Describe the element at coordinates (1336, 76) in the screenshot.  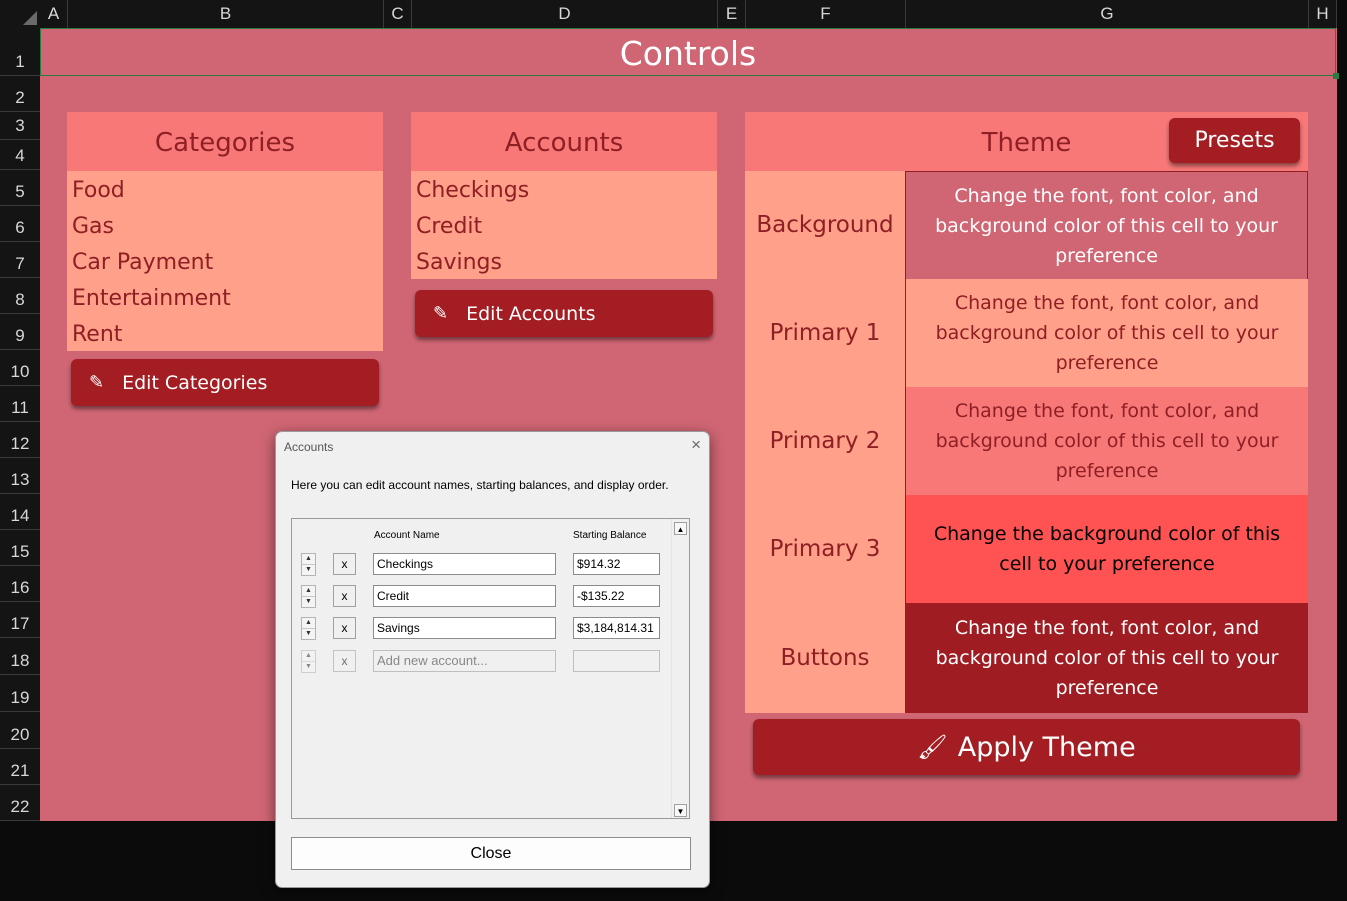
I see `fill-handle` at that location.